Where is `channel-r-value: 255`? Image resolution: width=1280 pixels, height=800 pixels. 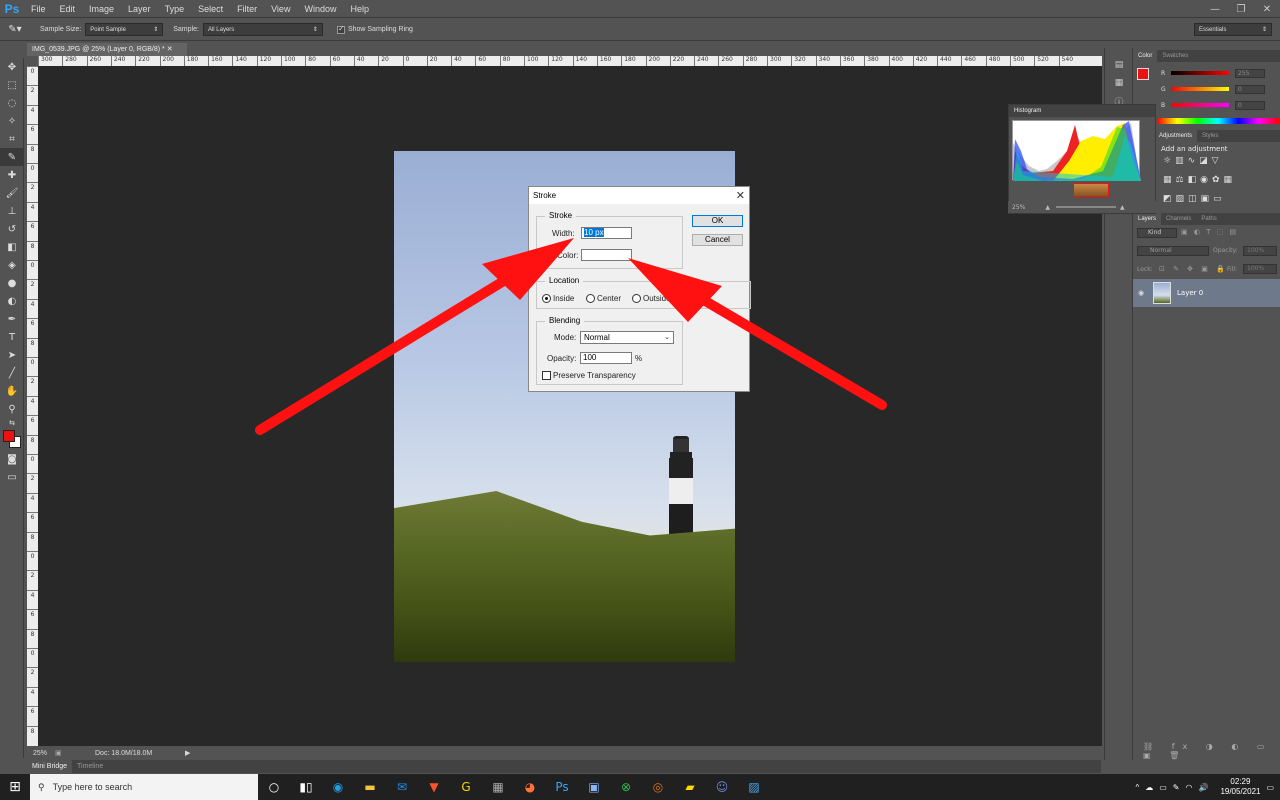
channel-r-value: 255 is located at coordinates (1250, 73).